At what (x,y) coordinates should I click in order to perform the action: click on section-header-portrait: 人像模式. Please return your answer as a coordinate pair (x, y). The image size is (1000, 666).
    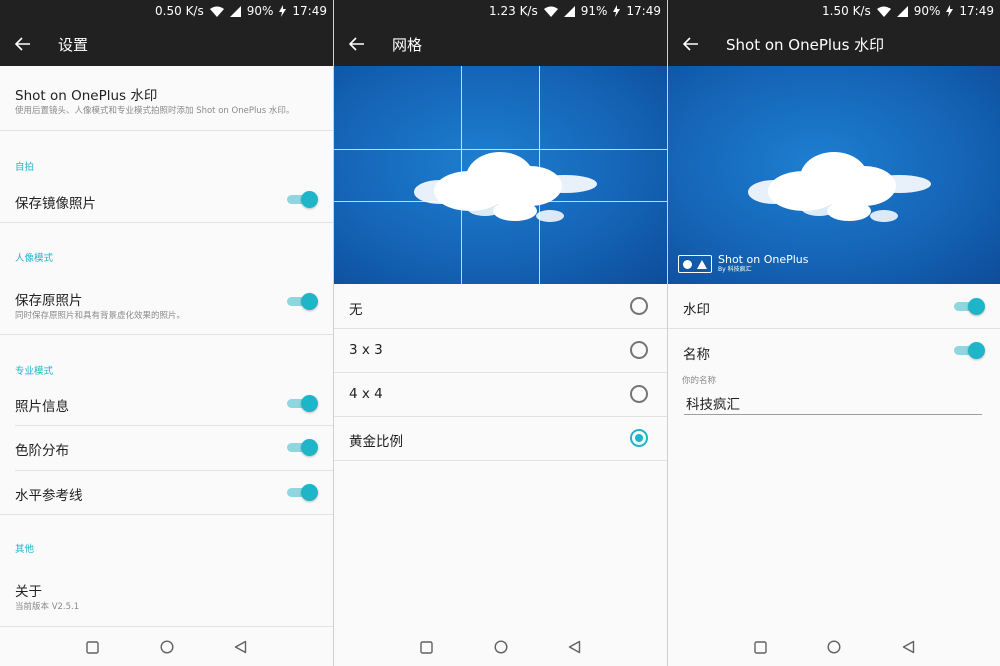
    Looking at the image, I should click on (34, 258).